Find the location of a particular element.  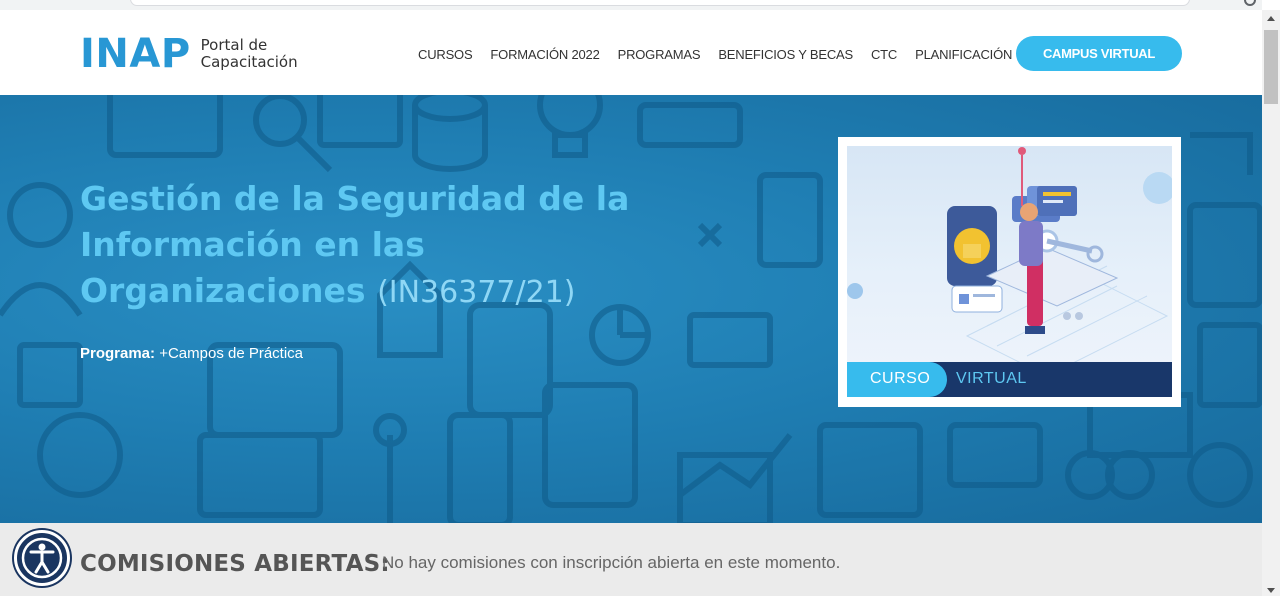

program-label: Programa: is located at coordinates (118, 353).